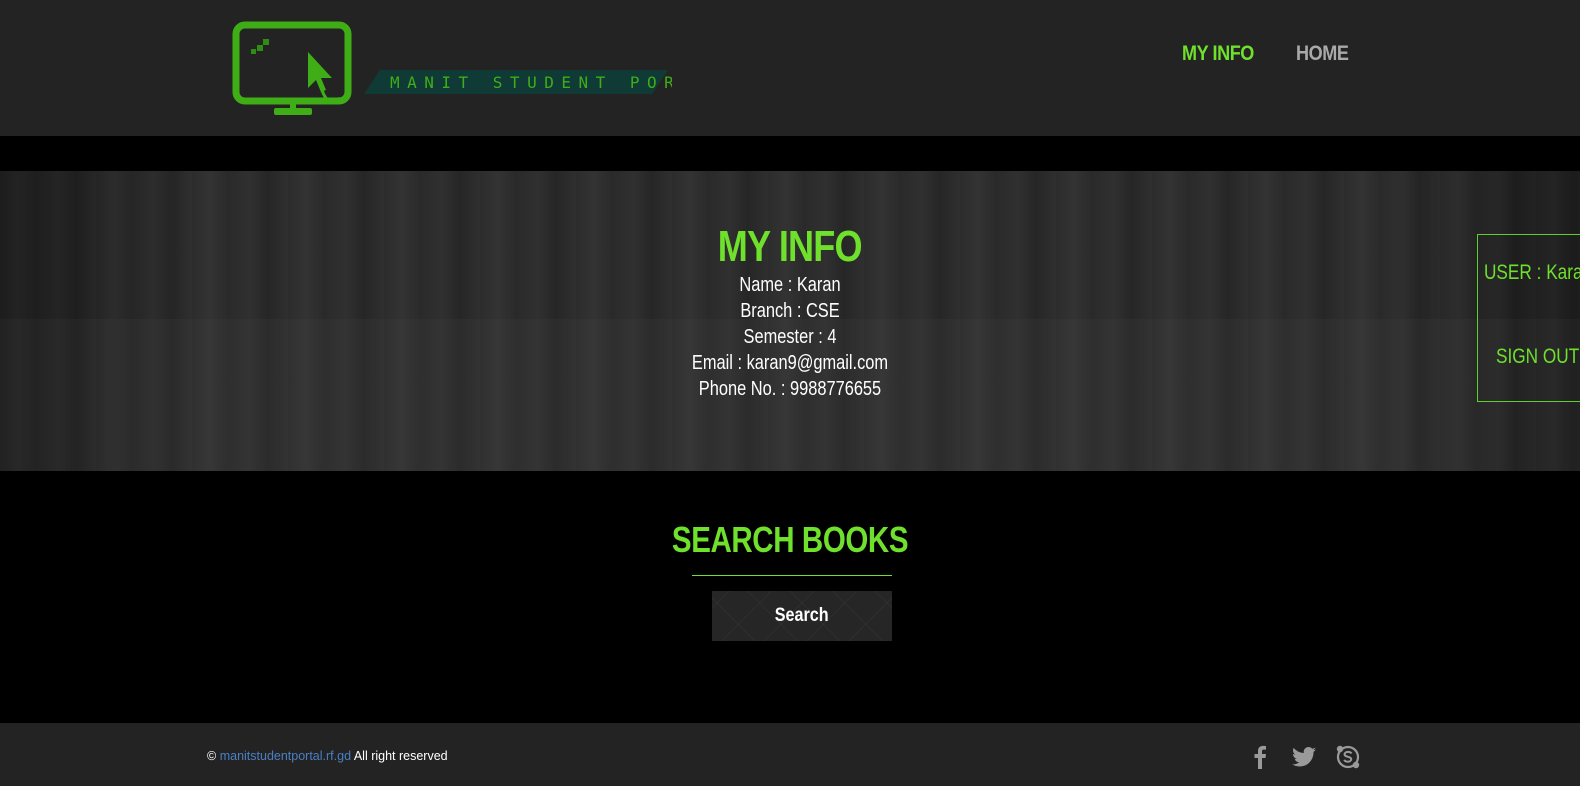 This screenshot has height=786, width=1580. I want to click on site-logo: MANIT STUDENT PORTAL, so click(452, 70).